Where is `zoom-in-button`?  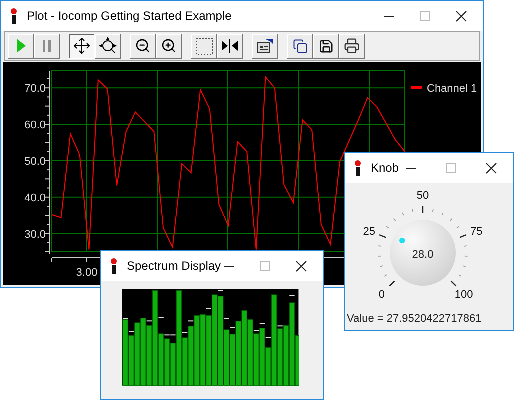 zoom-in-button is located at coordinates (169, 46).